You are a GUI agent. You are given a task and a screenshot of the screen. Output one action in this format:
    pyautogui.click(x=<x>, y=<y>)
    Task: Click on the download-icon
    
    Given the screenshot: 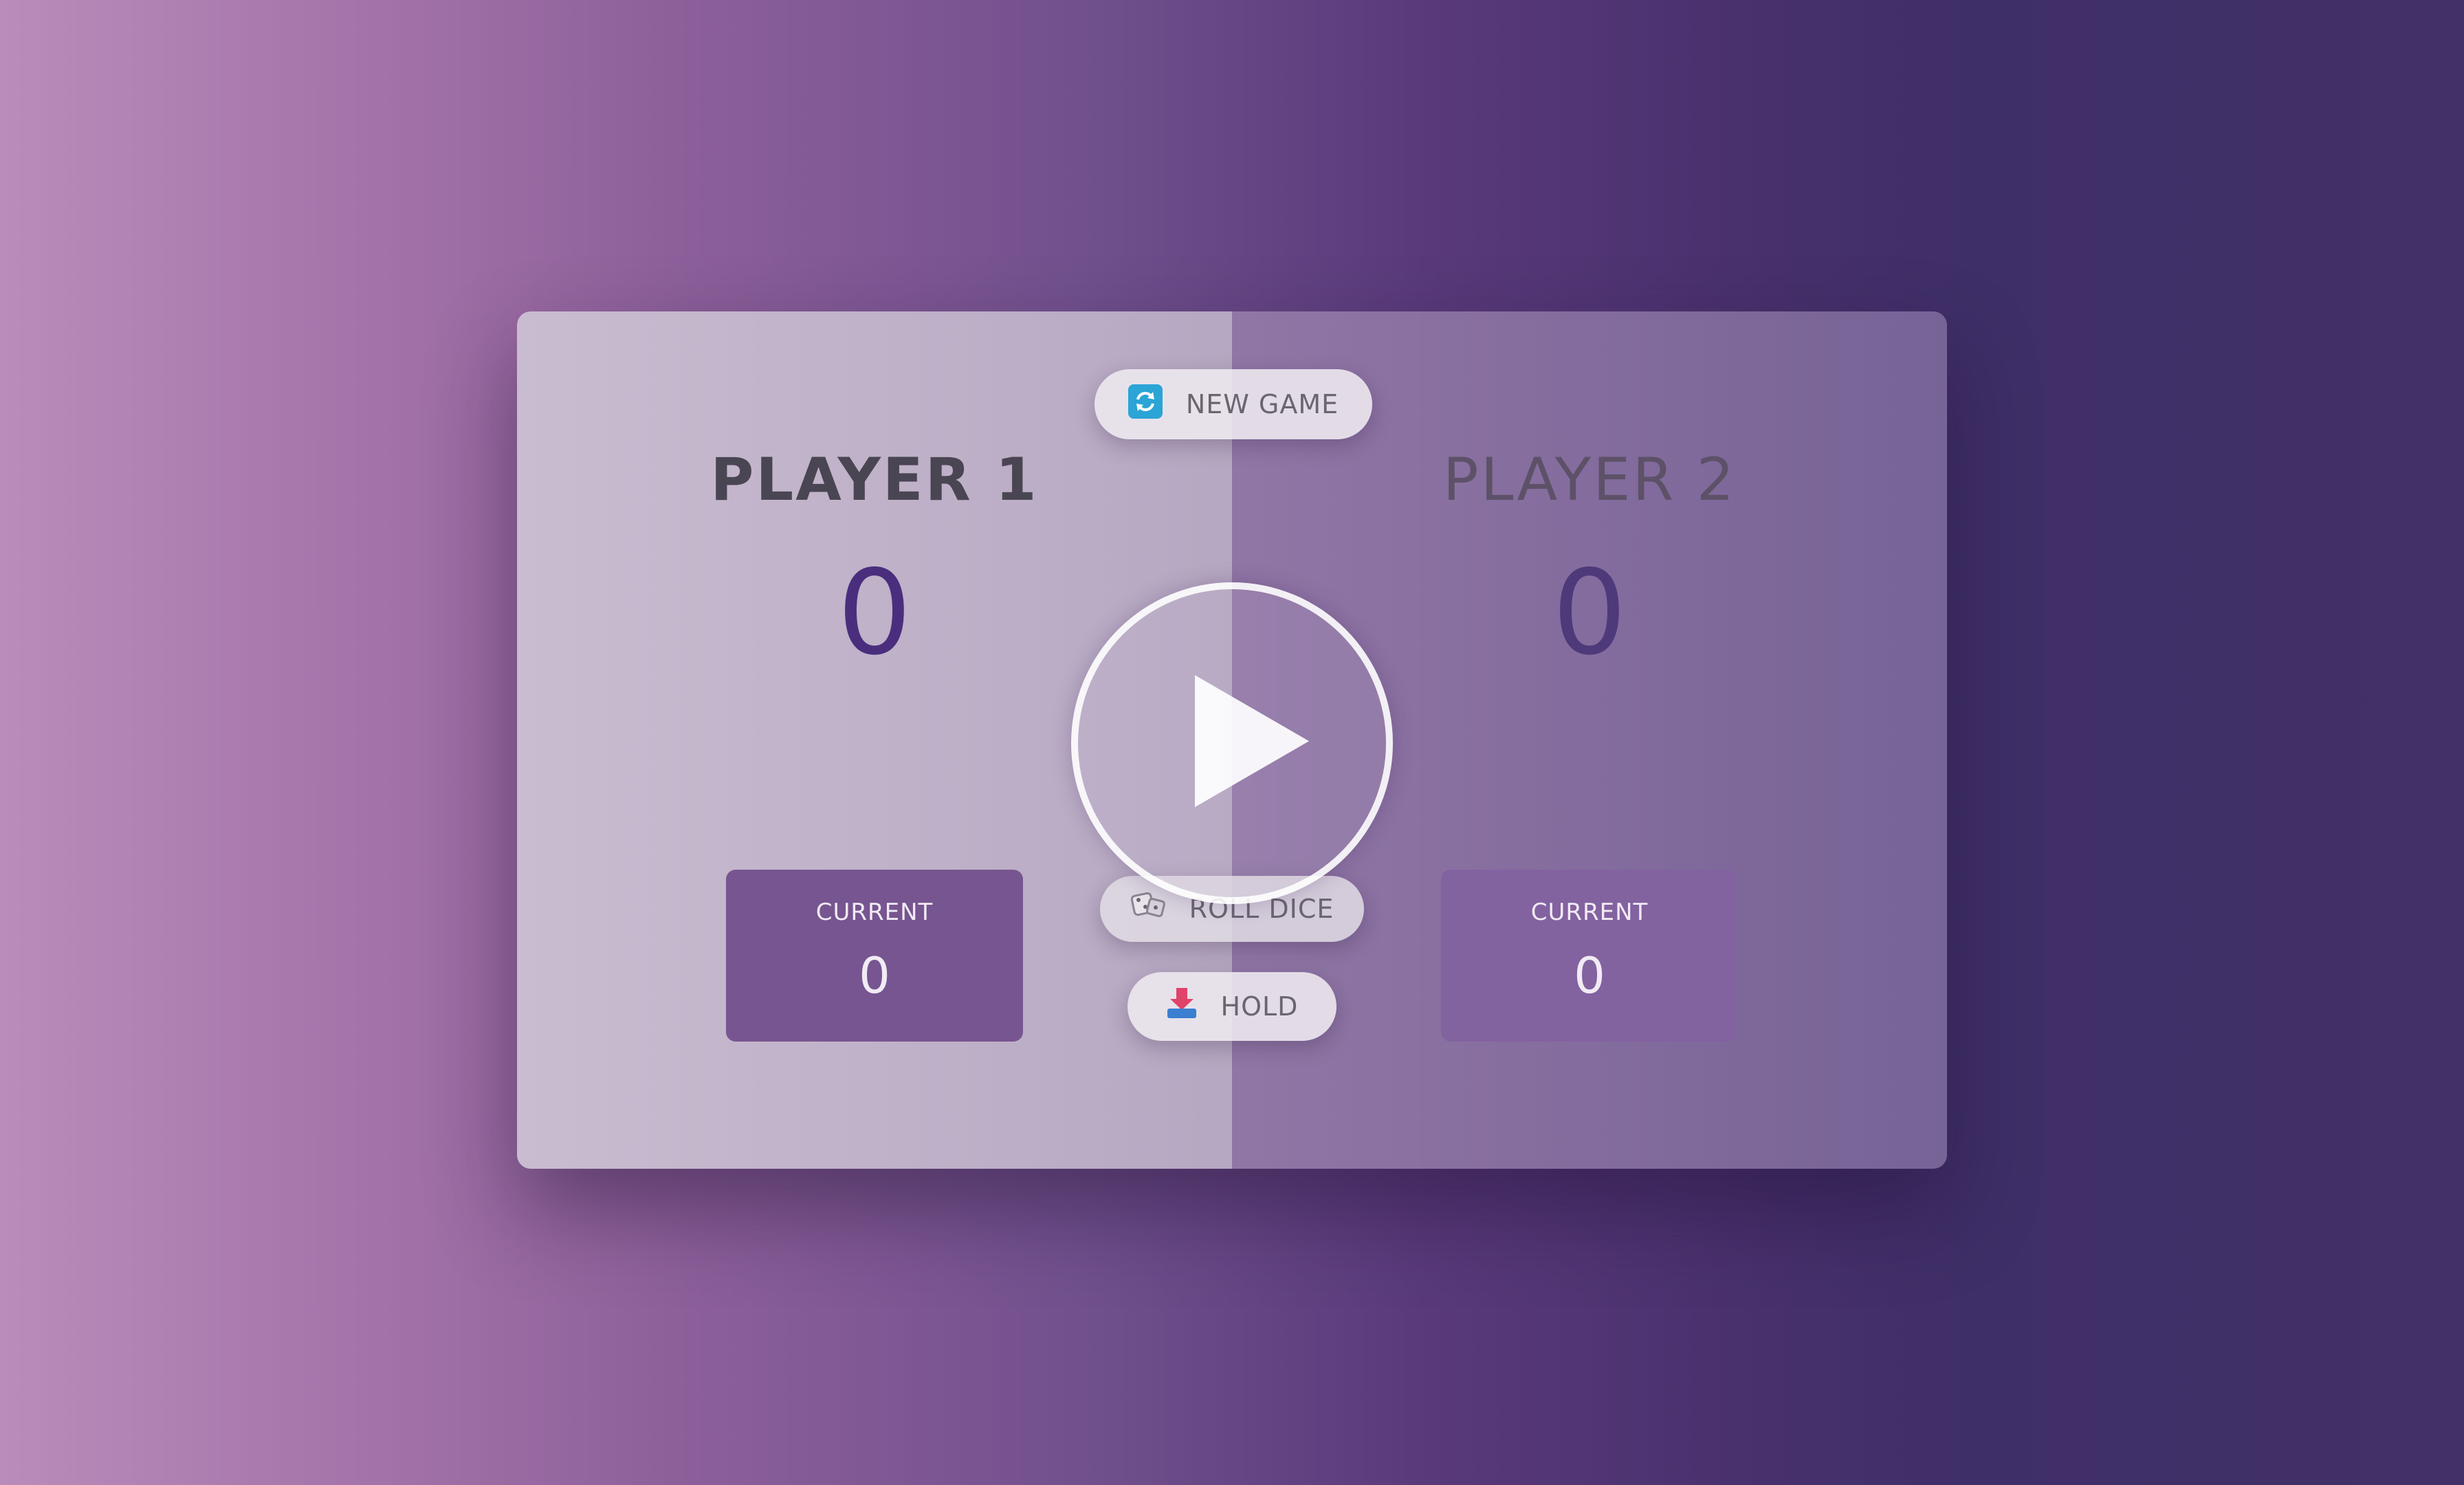 What is the action you would take?
    pyautogui.click(x=1182, y=1007)
    